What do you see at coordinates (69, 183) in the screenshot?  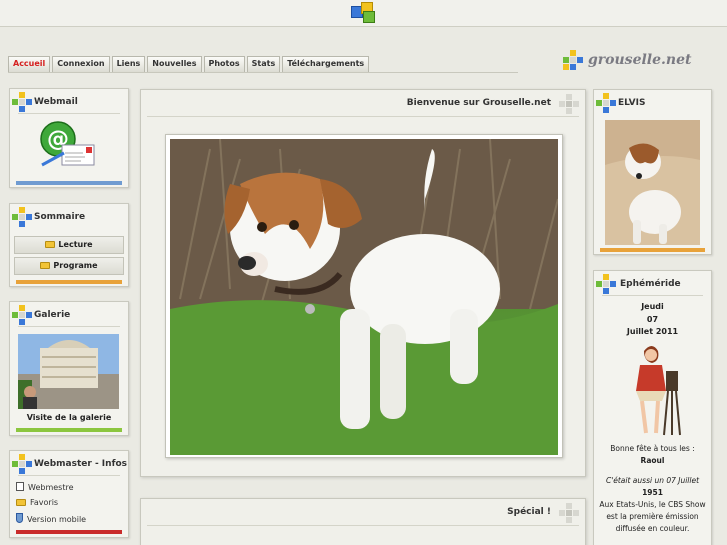 I see `webmail-bar` at bounding box center [69, 183].